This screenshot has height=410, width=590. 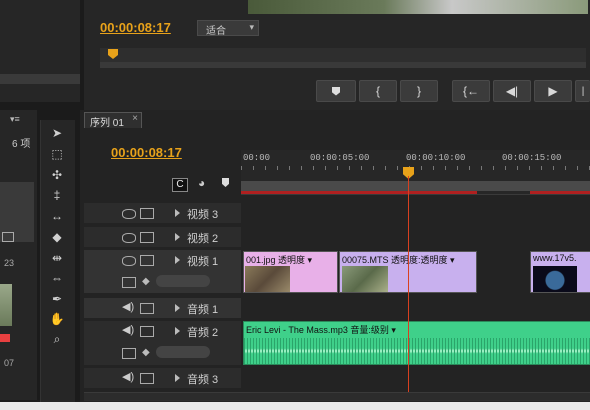 I want to click on ripple-edit-tool-icon: ✣, so click(x=57, y=175).